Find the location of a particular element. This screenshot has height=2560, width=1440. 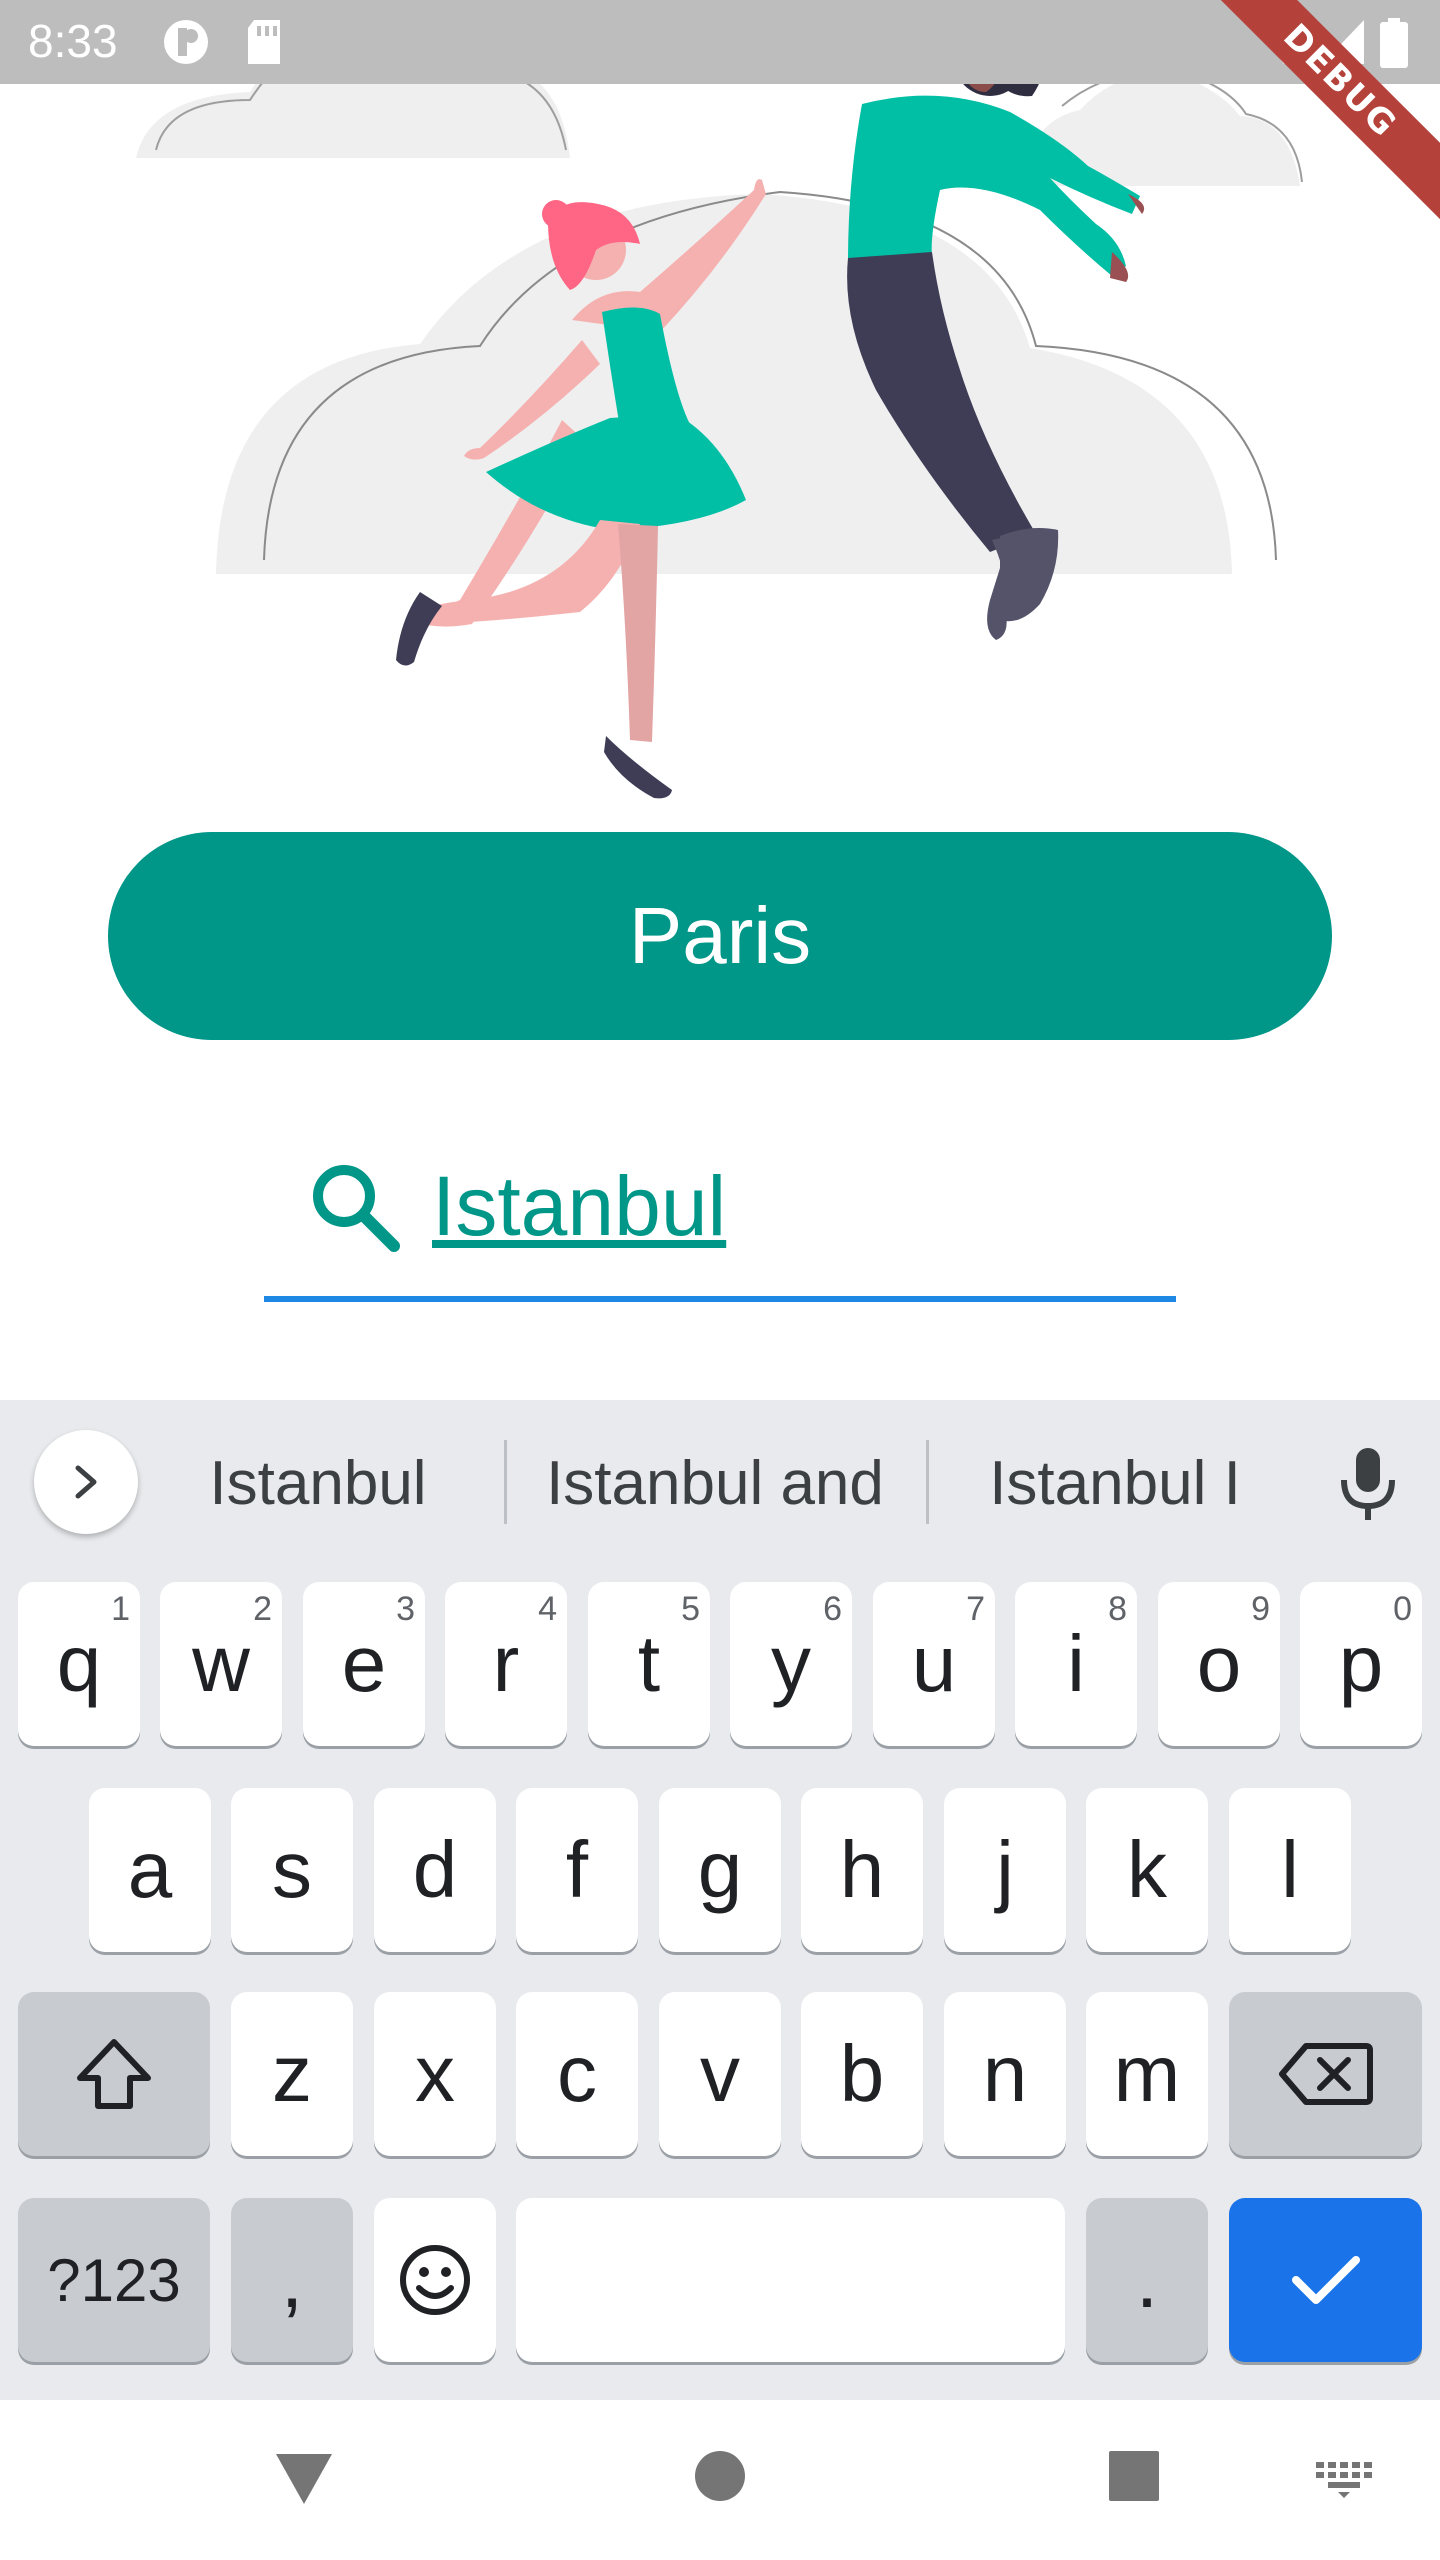

key-t: t5 is located at coordinates (649, 1664).